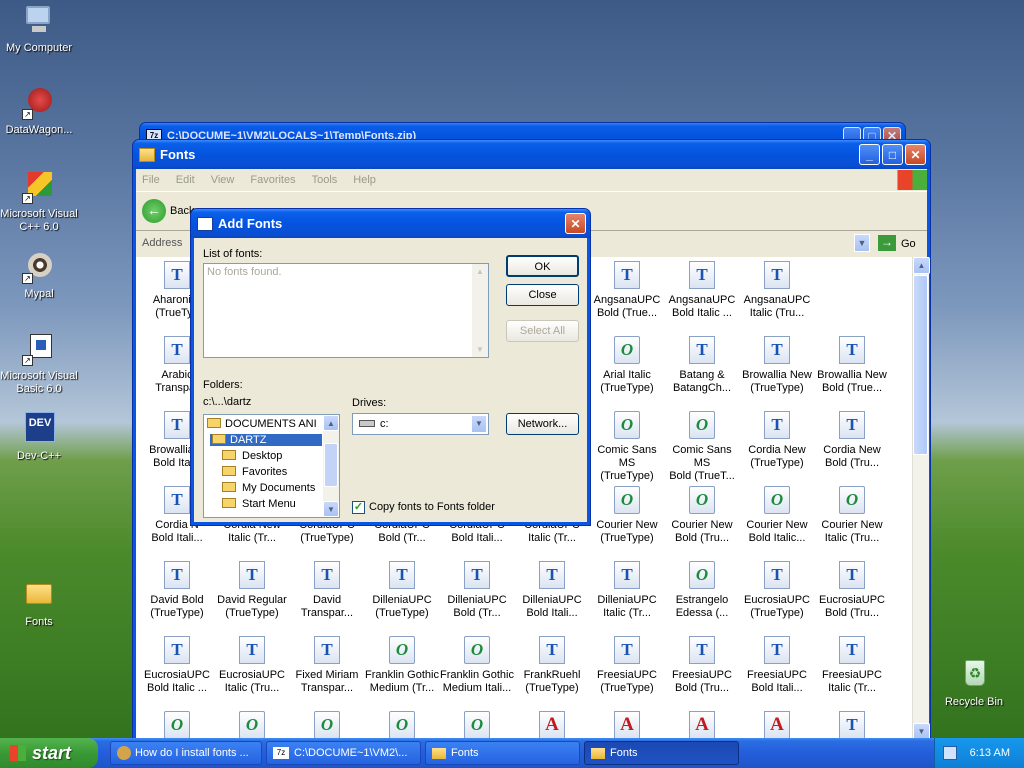 The width and height of the screenshot is (1024, 768). I want to click on close-button: ✕, so click(915, 154).